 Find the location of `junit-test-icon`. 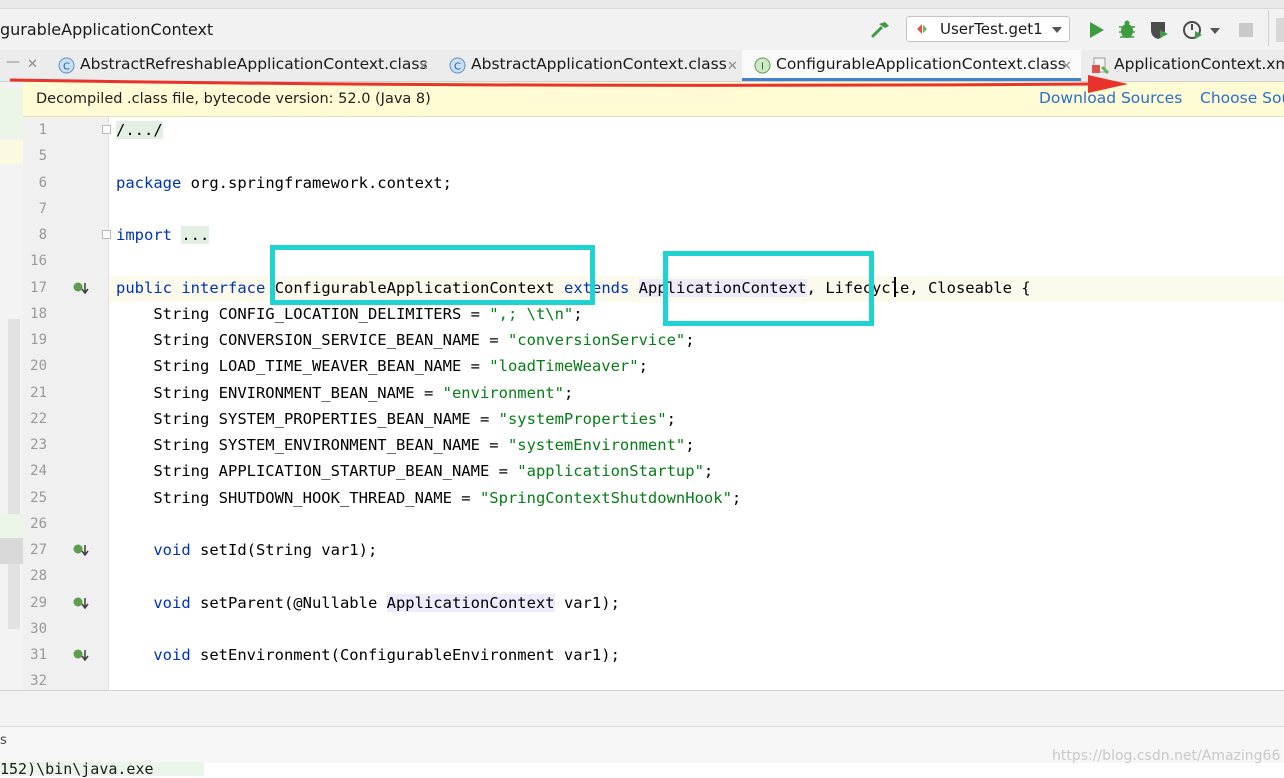

junit-test-icon is located at coordinates (922, 29).